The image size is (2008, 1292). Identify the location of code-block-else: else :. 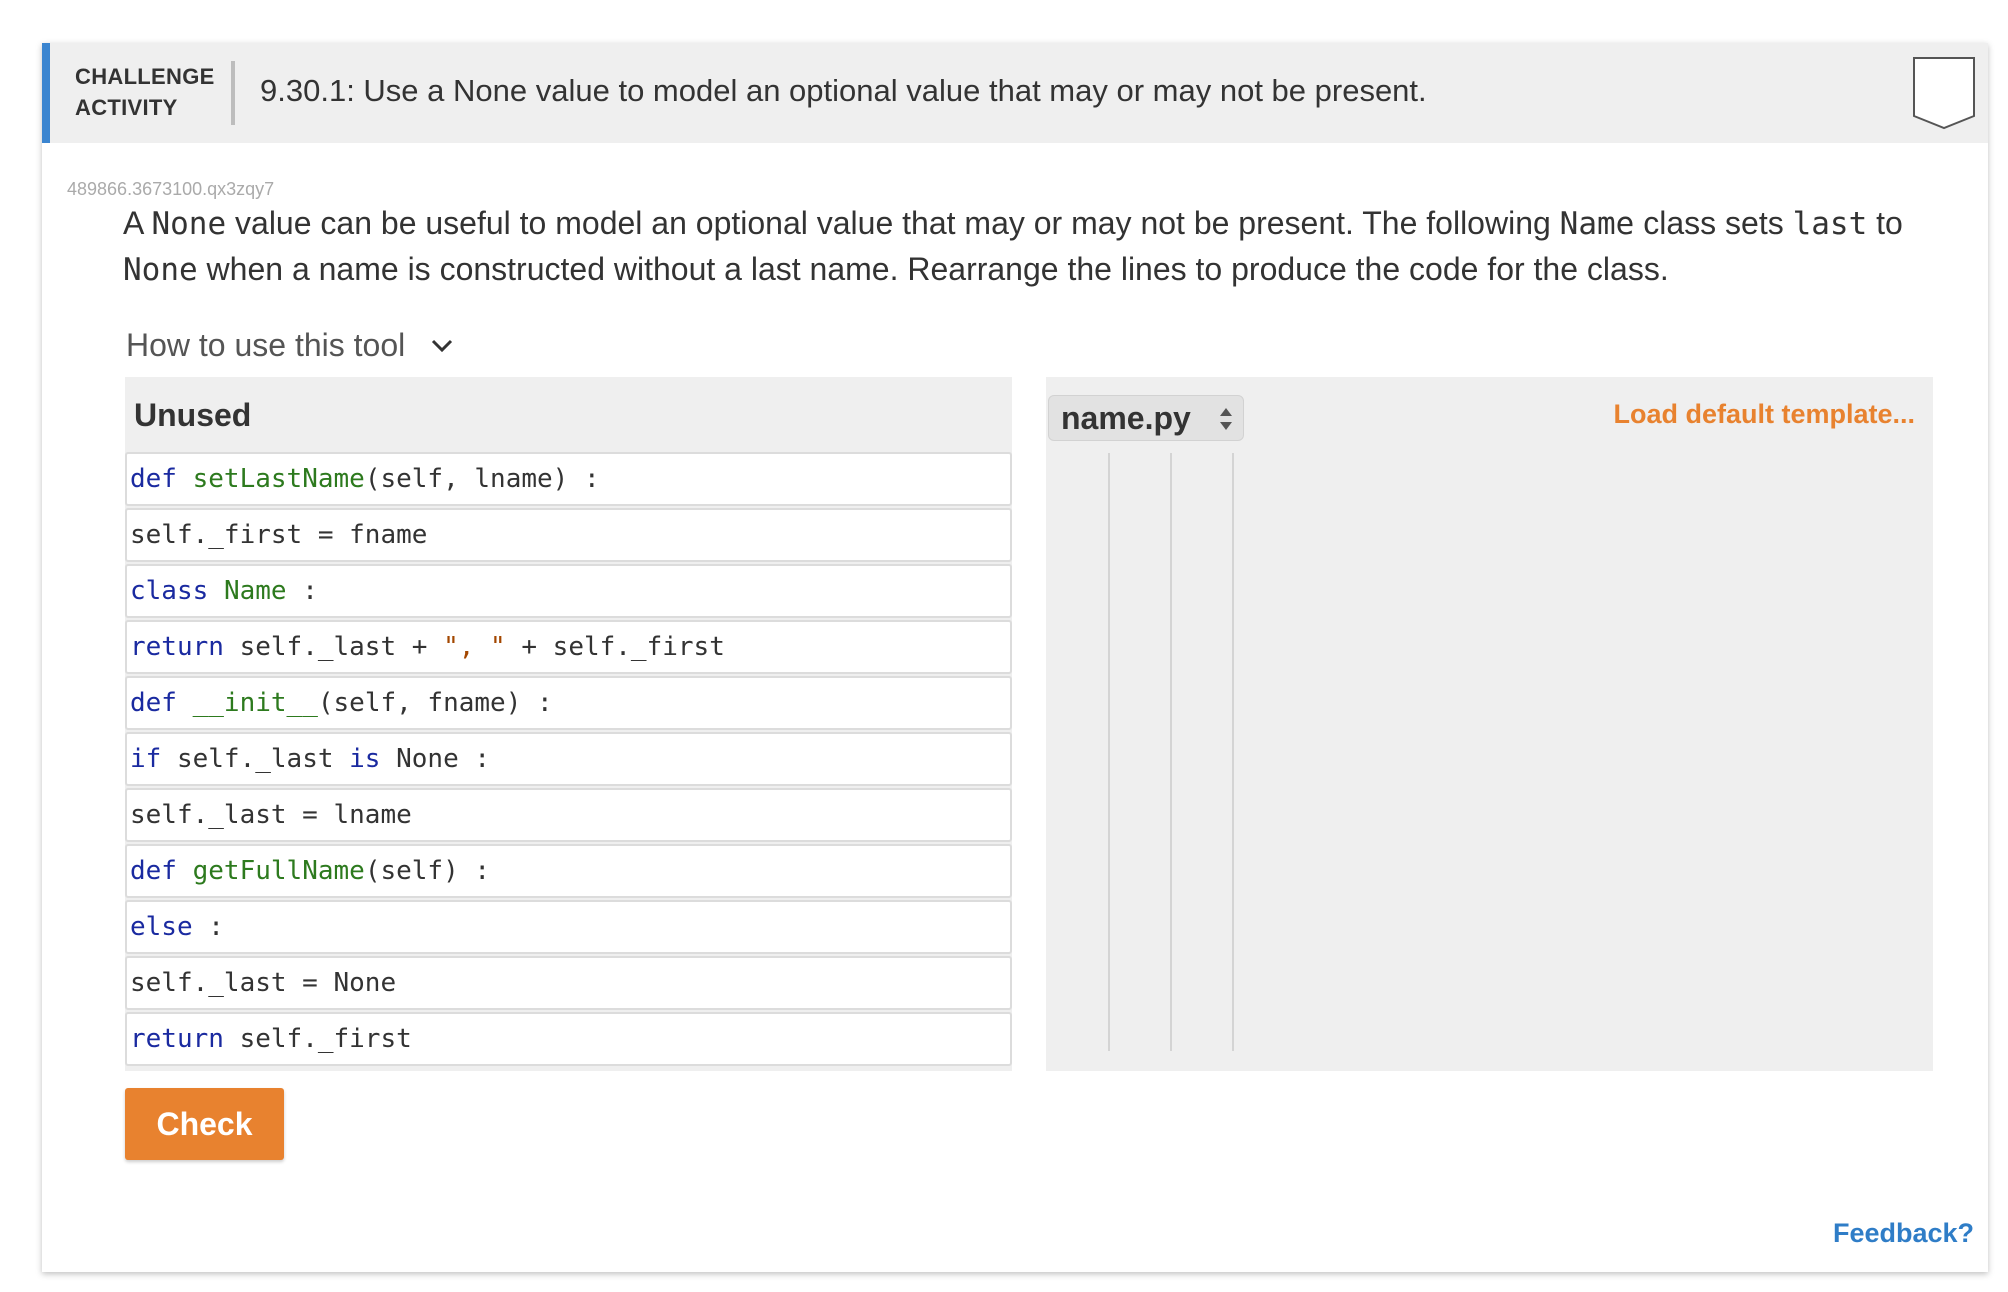
(568, 927).